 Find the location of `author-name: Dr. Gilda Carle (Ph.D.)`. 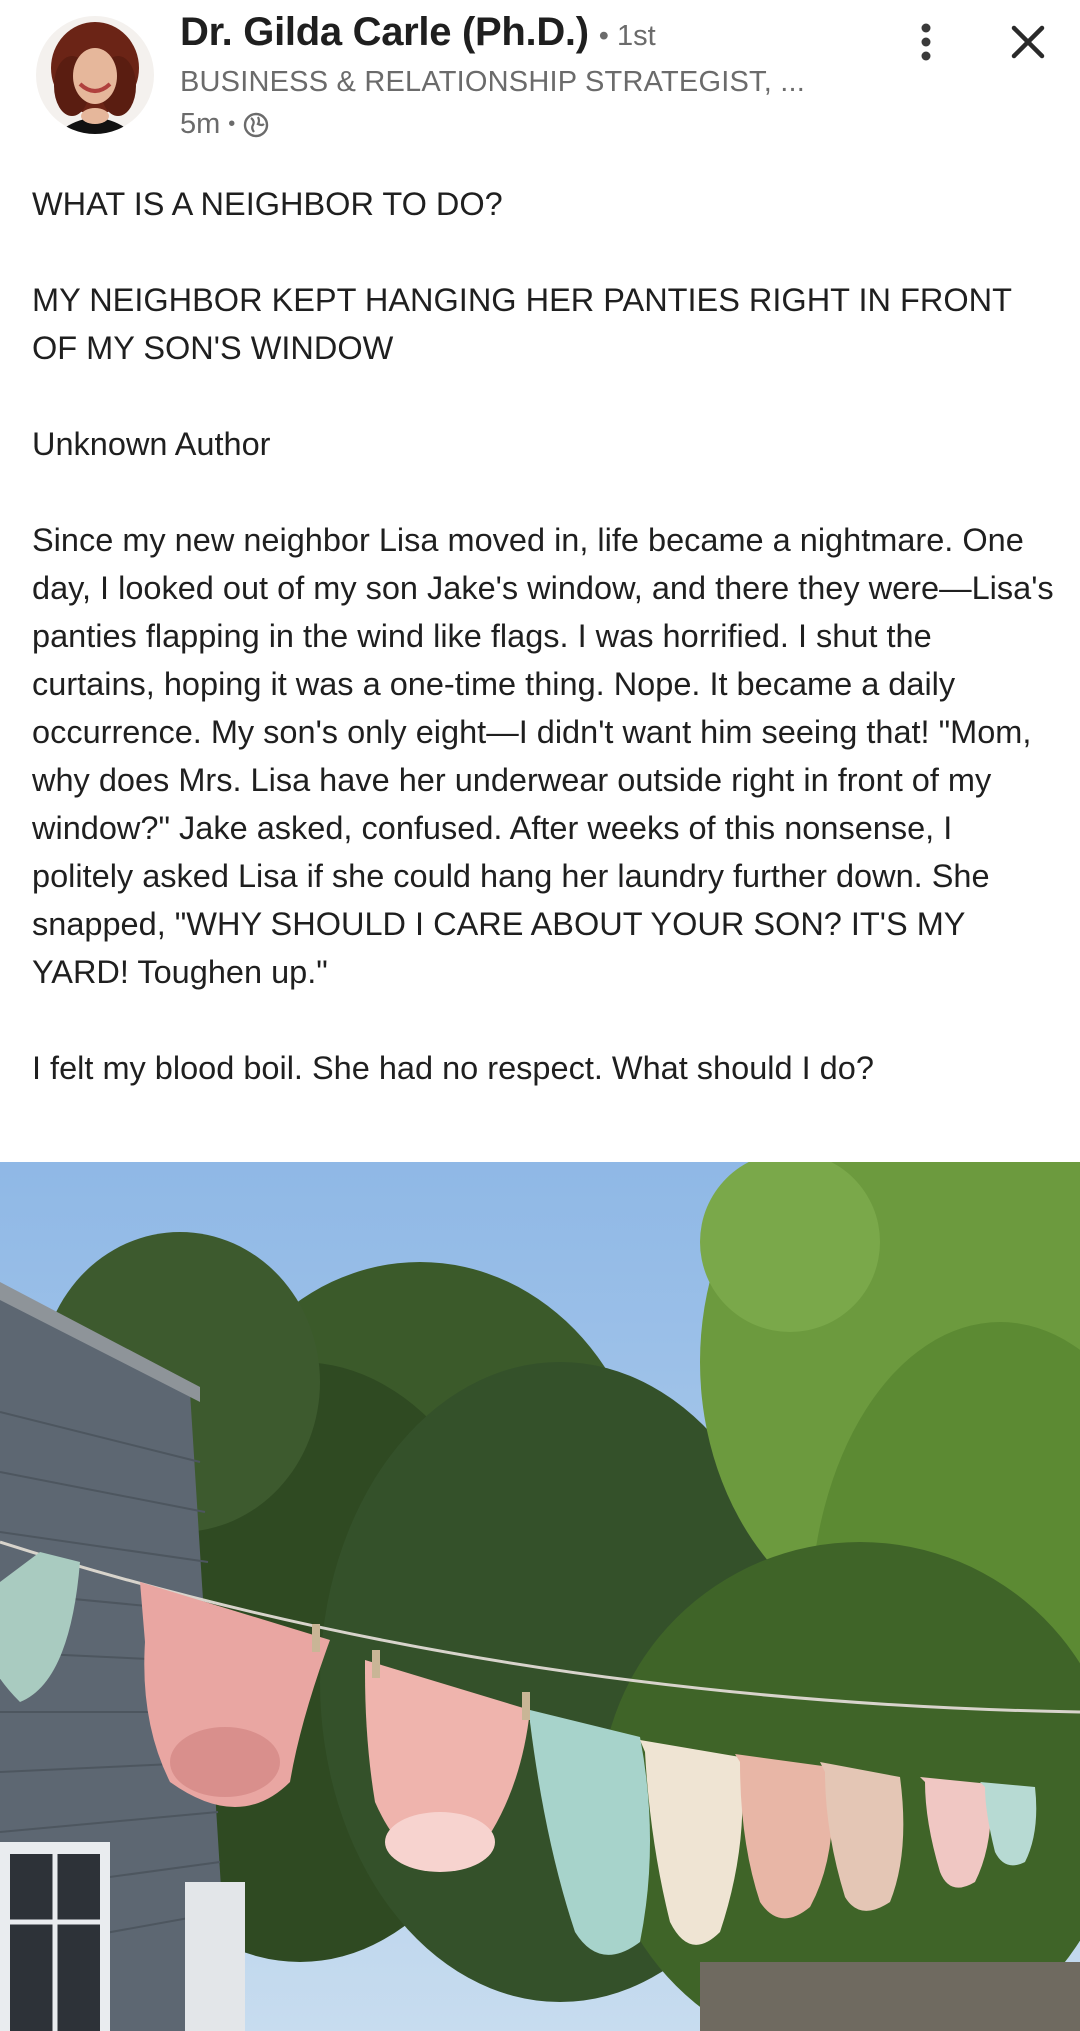

author-name: Dr. Gilda Carle (Ph.D.) is located at coordinates (384, 32).